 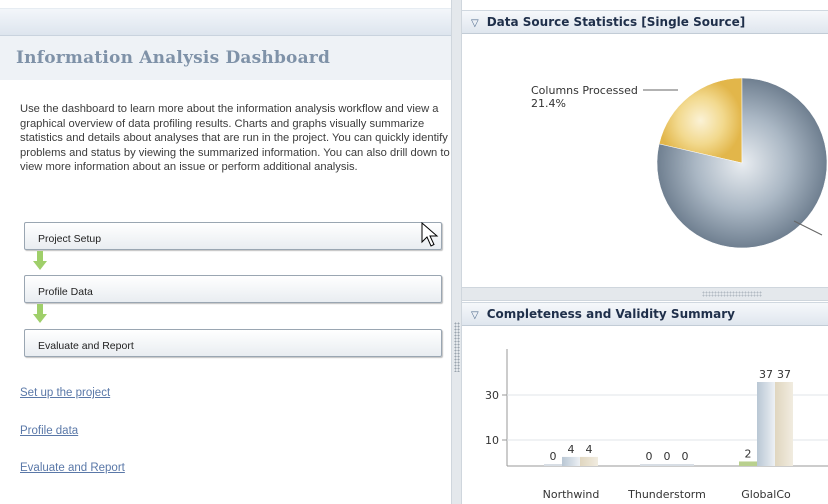 What do you see at coordinates (456, 252) in the screenshot?
I see `vertical-splitter` at bounding box center [456, 252].